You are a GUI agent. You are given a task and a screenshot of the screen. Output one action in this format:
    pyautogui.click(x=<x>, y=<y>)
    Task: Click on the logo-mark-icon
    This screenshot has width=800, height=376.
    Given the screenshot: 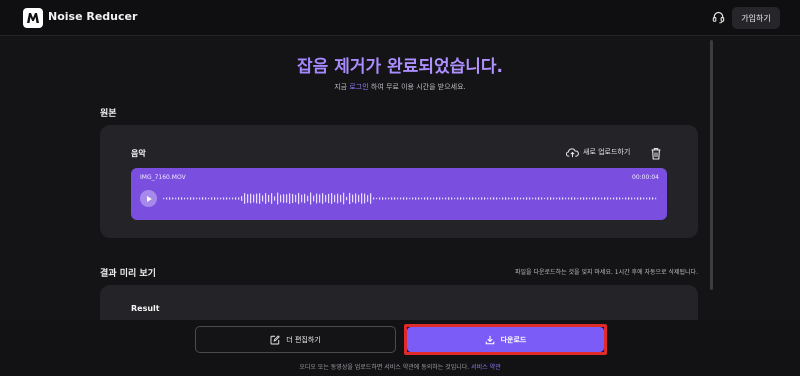 What is the action you would take?
    pyautogui.click(x=33, y=18)
    